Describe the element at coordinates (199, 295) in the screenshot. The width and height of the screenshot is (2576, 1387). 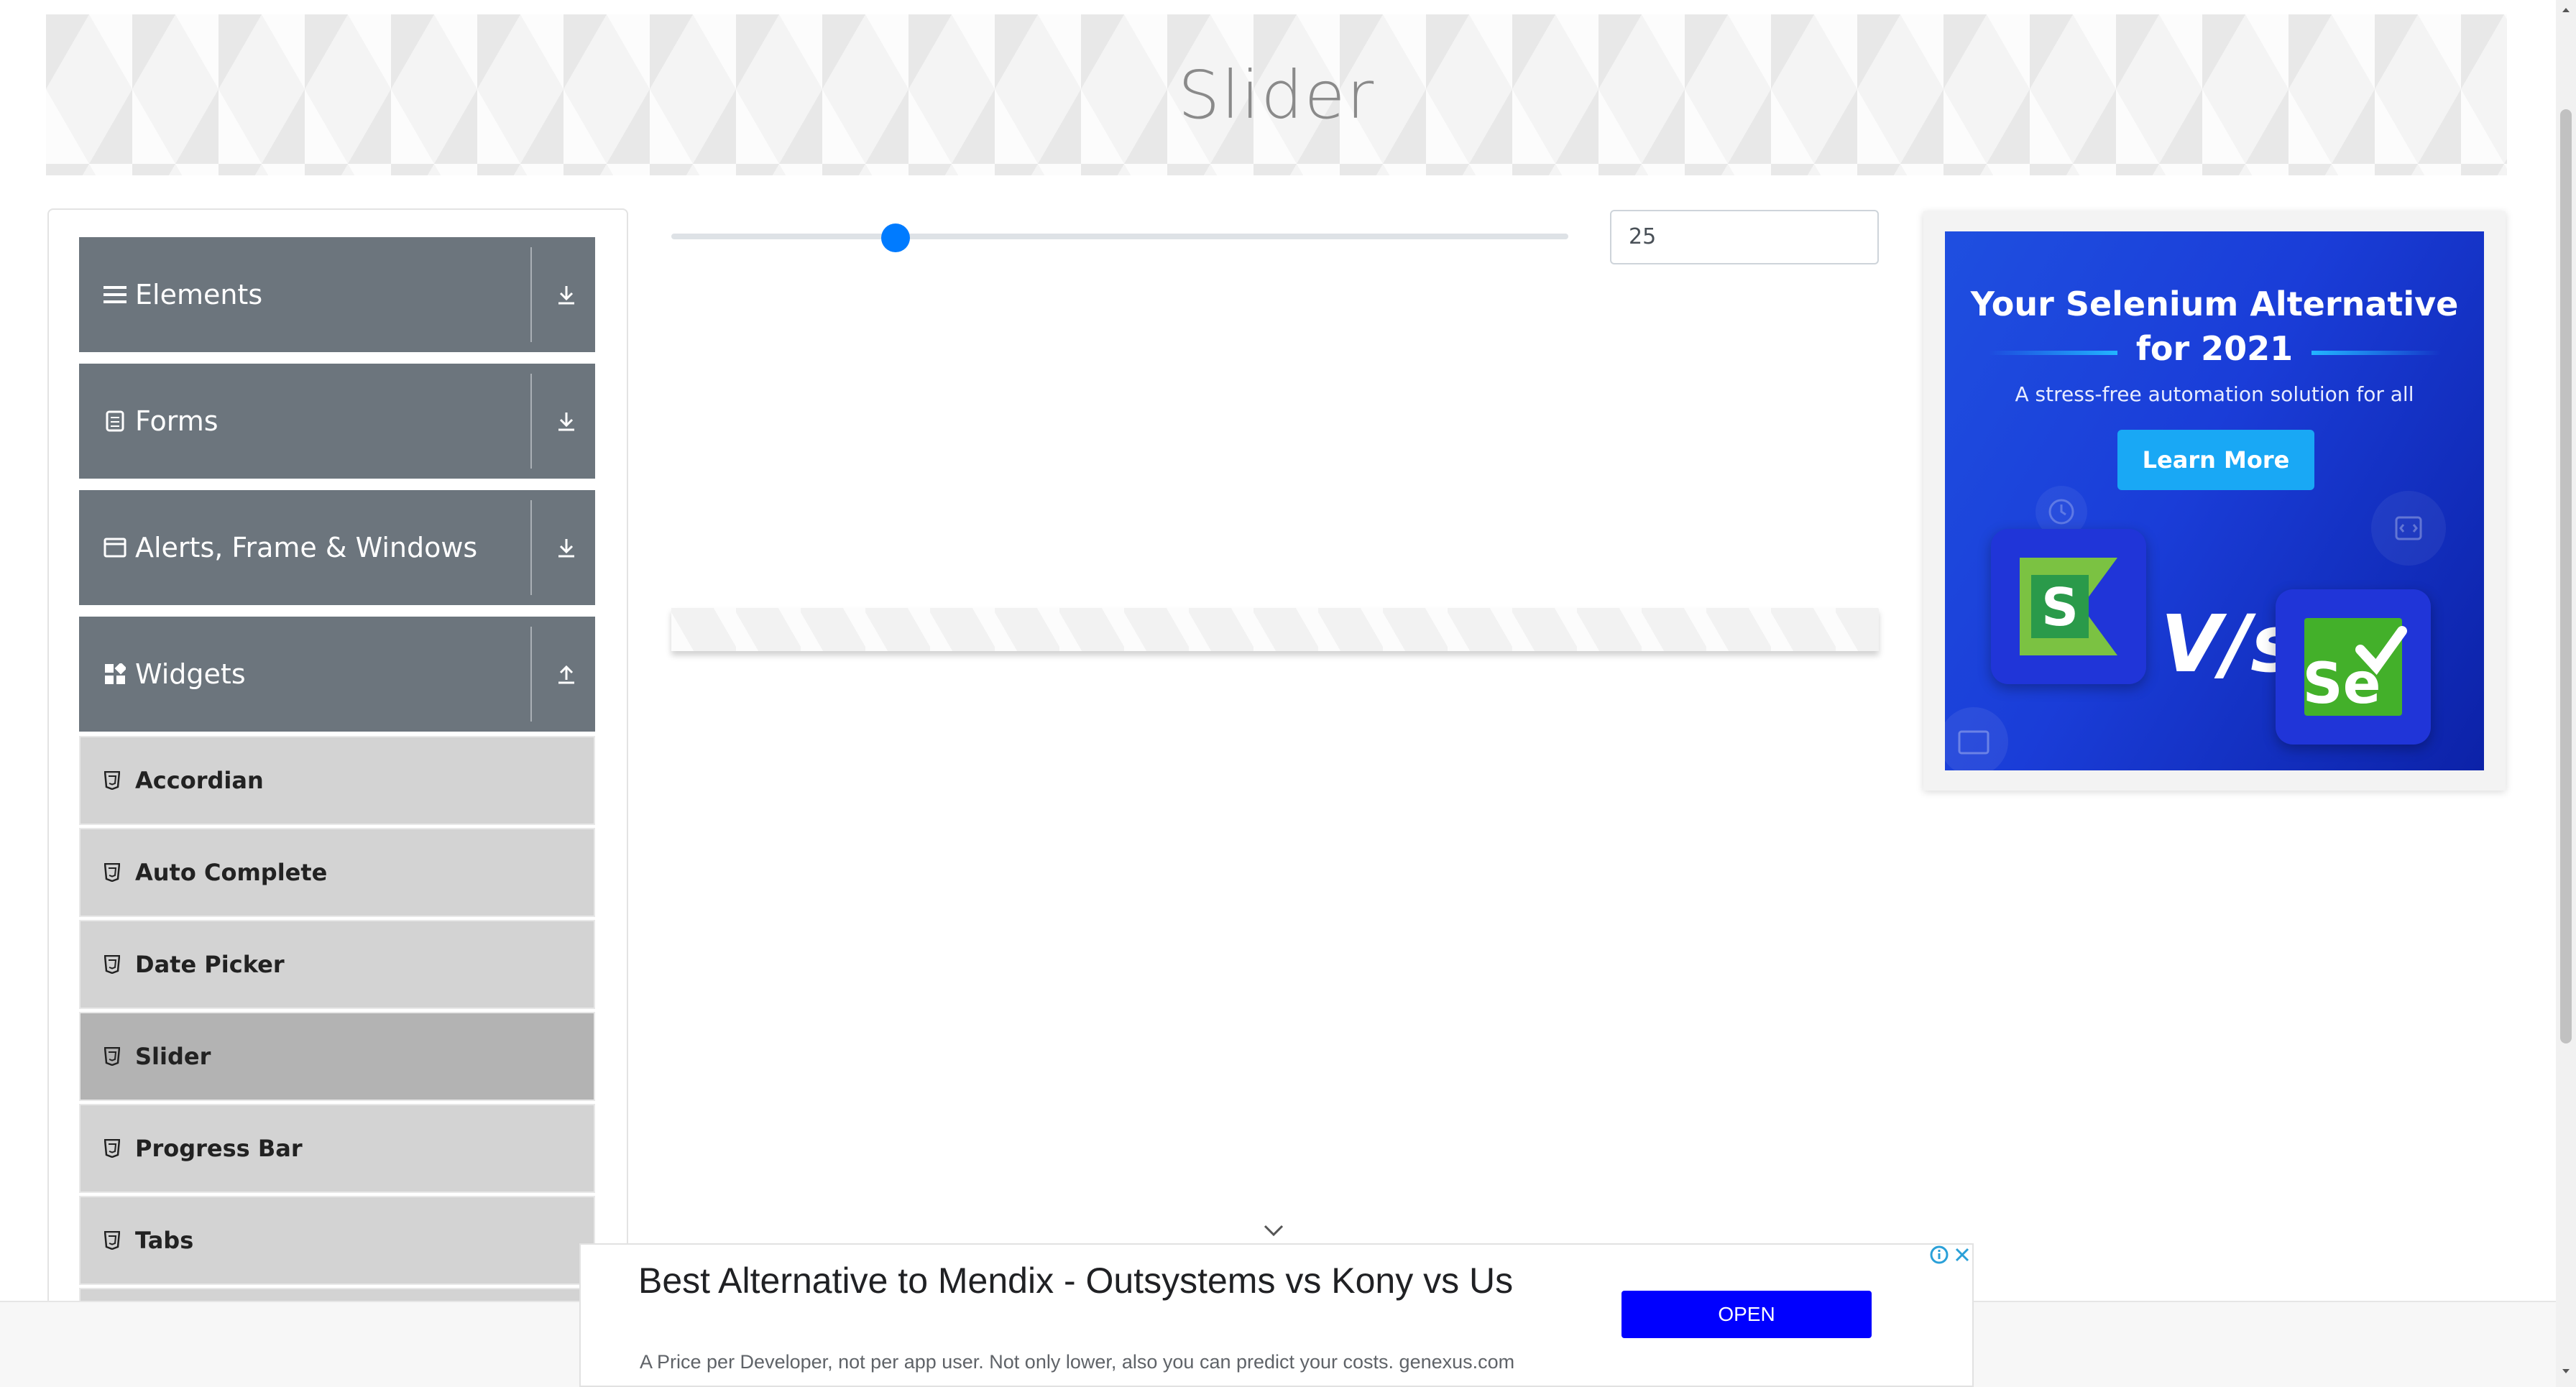
I see `sidebar-group-label: Elements` at that location.